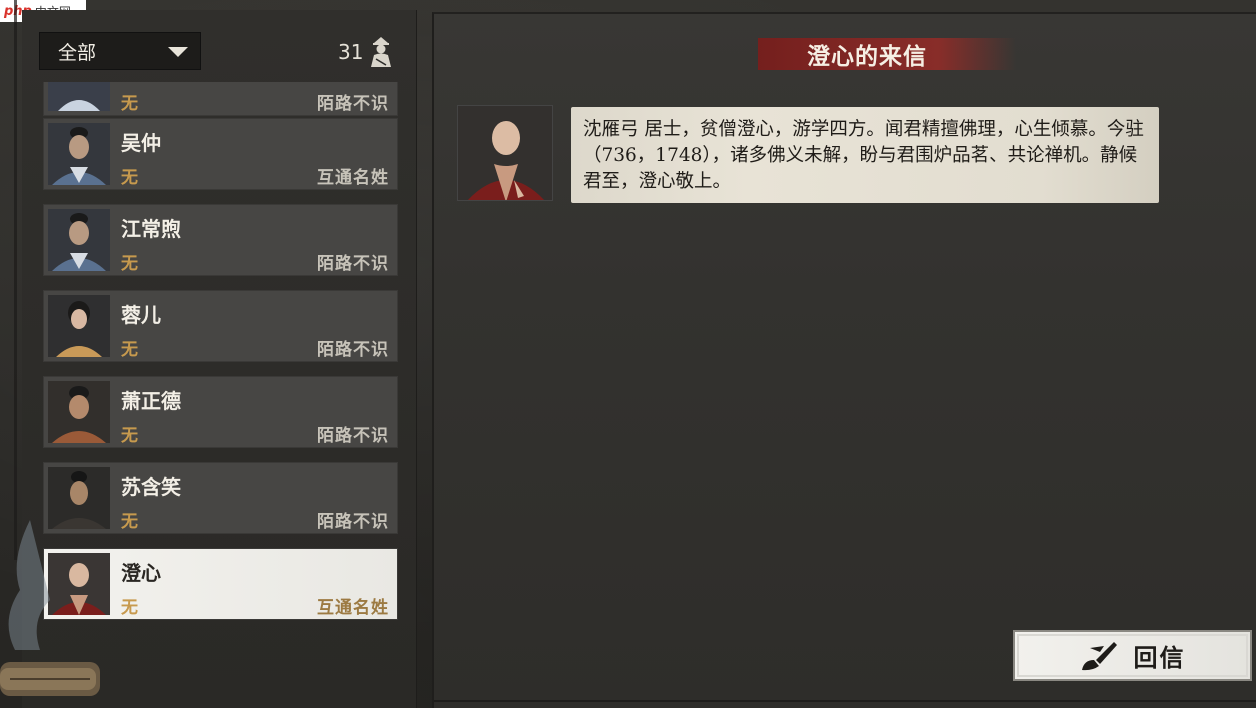 The height and width of the screenshot is (708, 1256). I want to click on scroll-decoration, so click(50, 679).